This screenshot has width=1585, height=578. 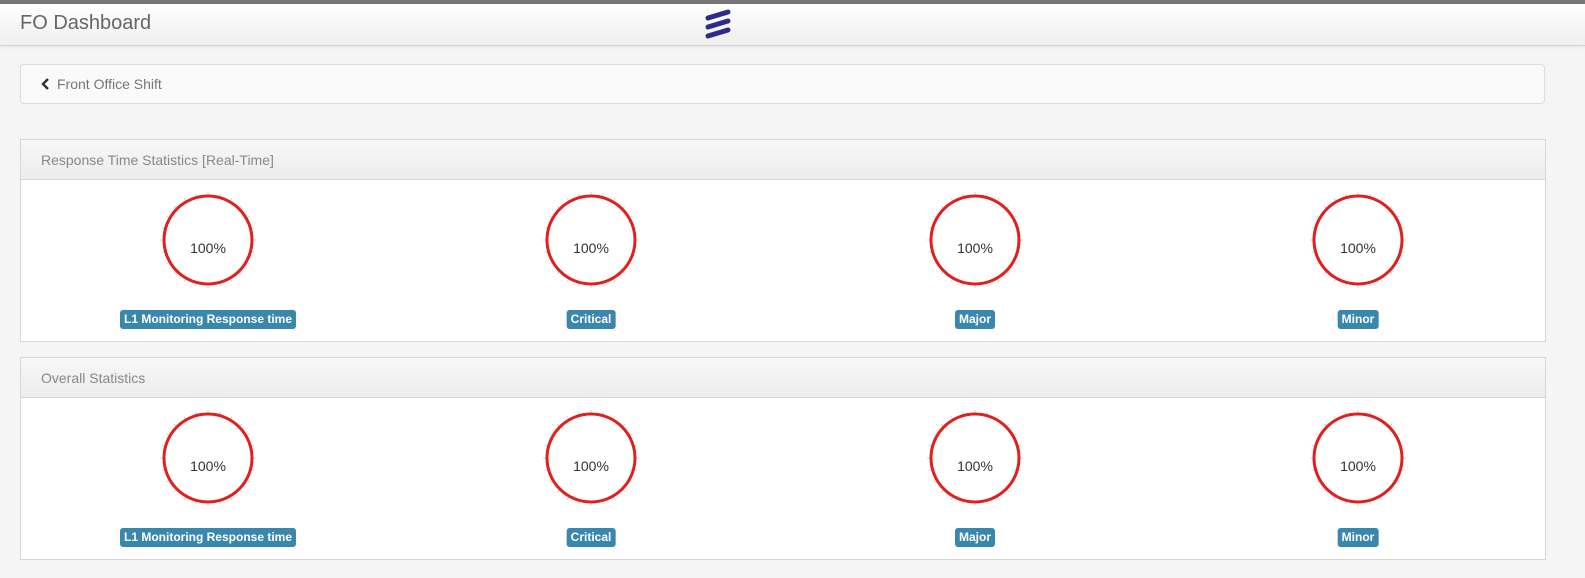 What do you see at coordinates (783, 160) in the screenshot?
I see `panel-title: Response Time Statistics [Real-Time]` at bounding box center [783, 160].